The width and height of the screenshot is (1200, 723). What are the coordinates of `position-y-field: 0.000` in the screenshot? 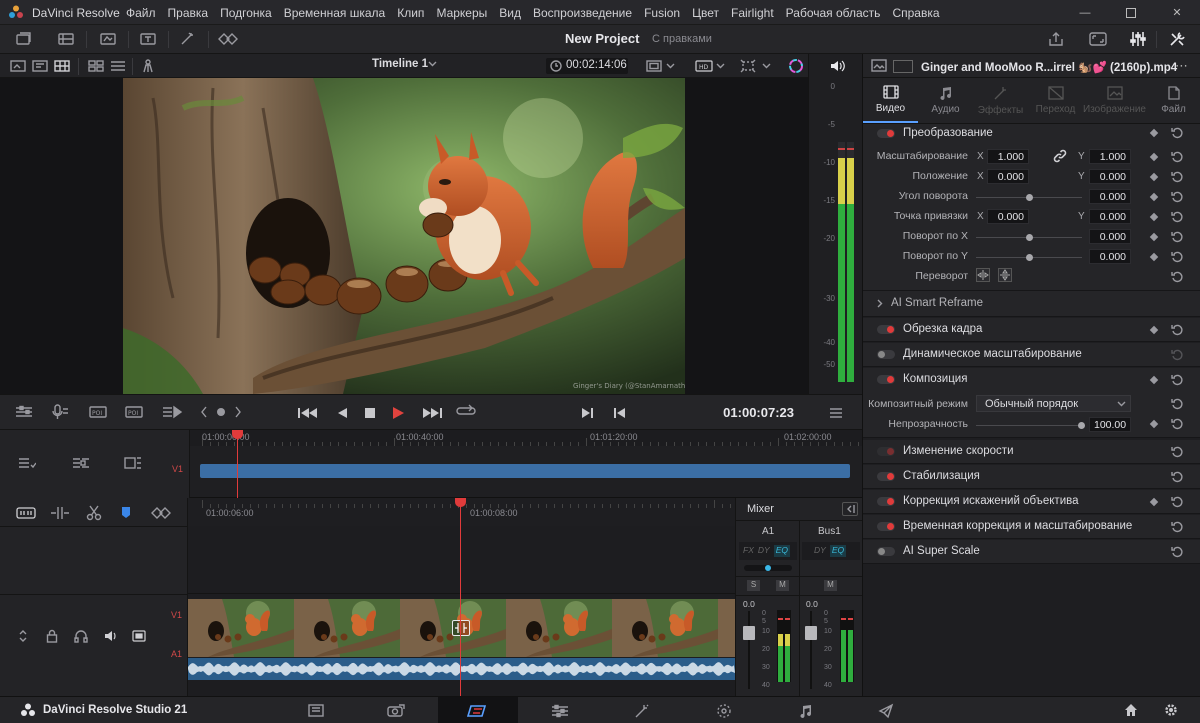 It's located at (1110, 176).